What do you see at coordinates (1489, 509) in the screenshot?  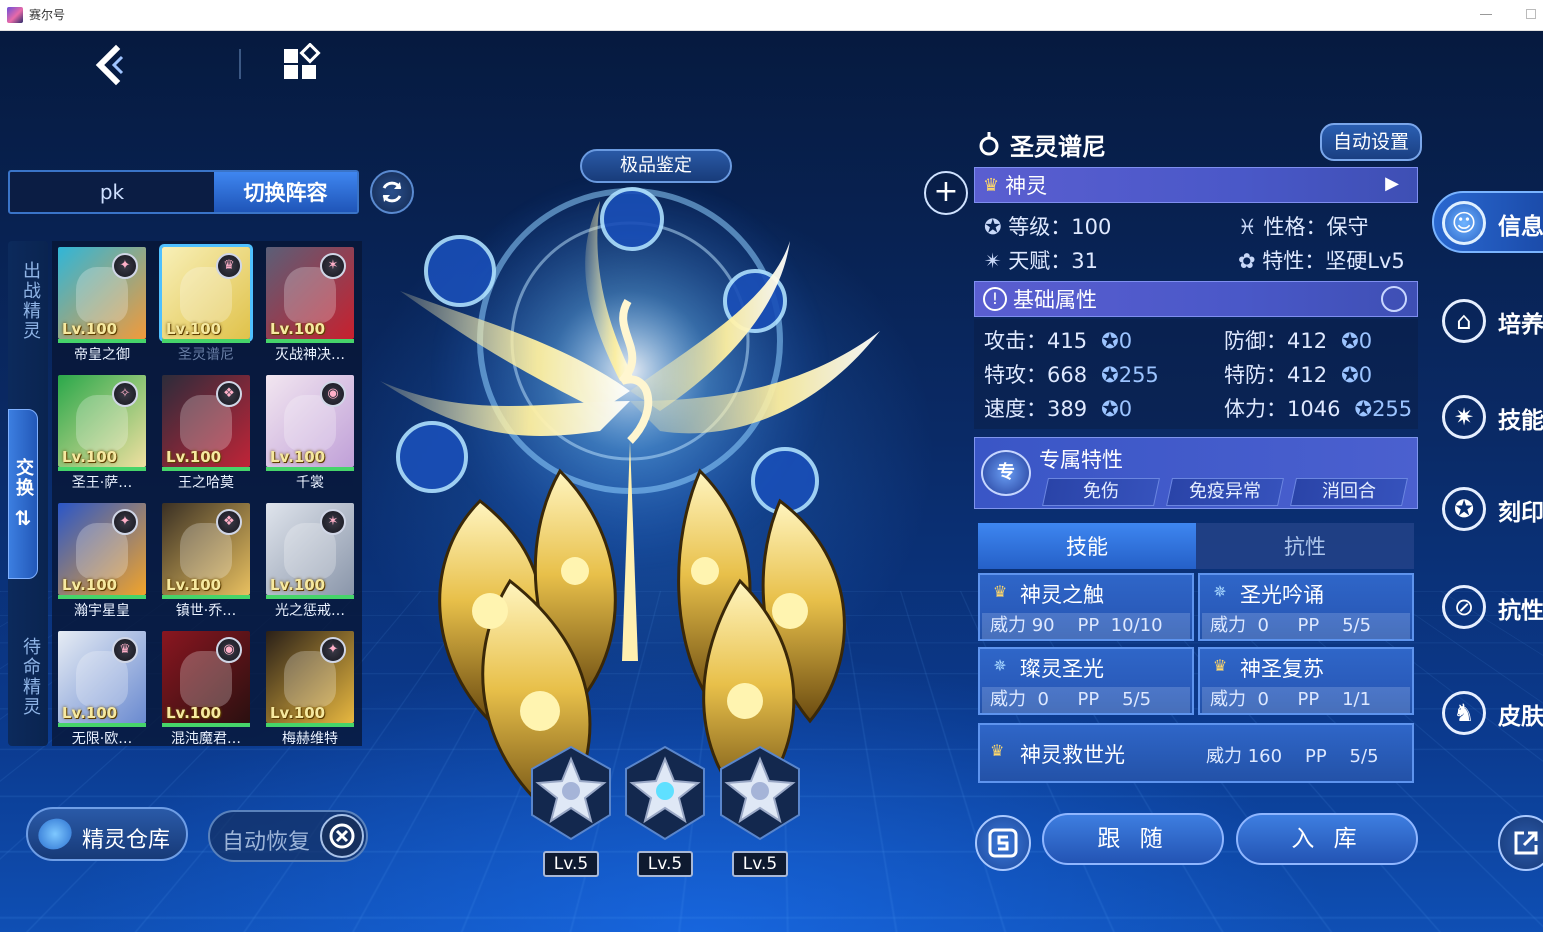 I see `right-menu-engrave: ✪ 刻印` at bounding box center [1489, 509].